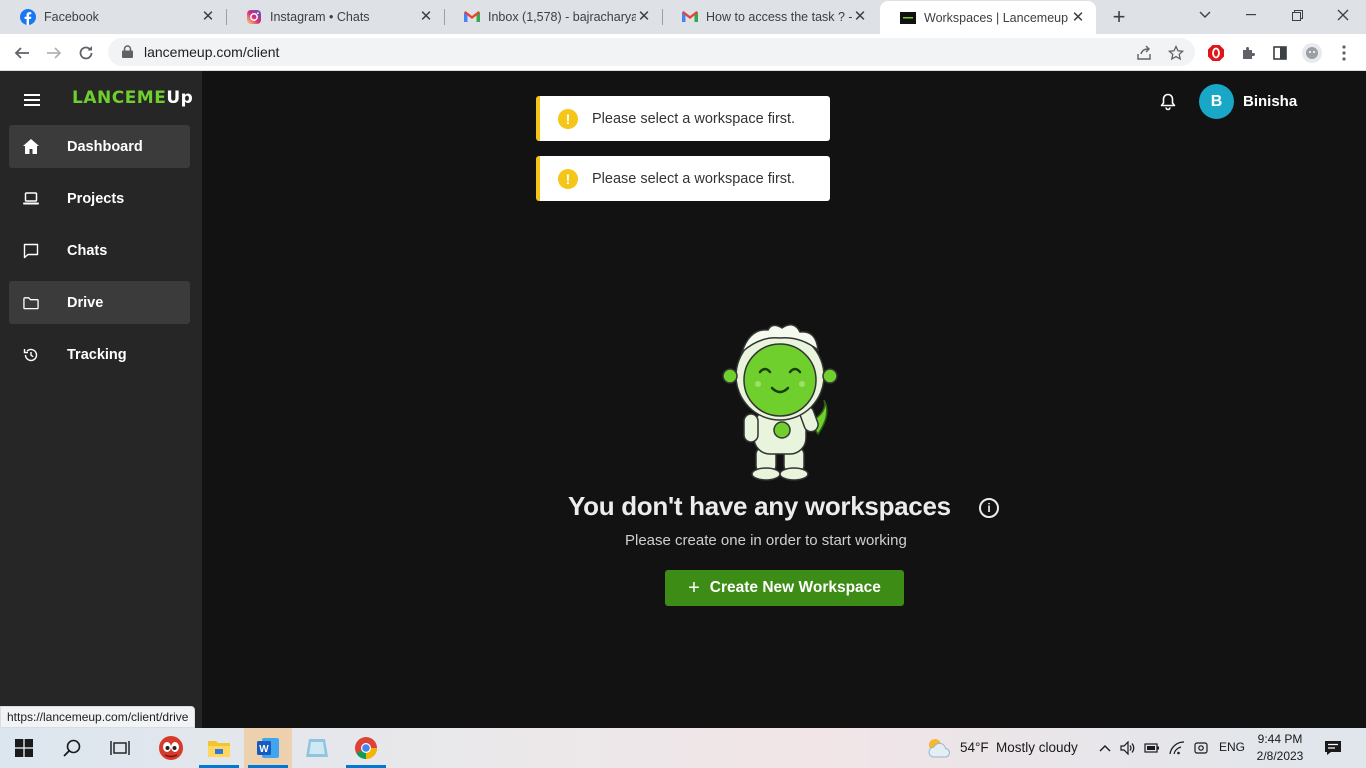 Image resolution: width=1366 pixels, height=768 pixels. Describe the element at coordinates (779, 17) in the screenshot. I see `tab-title: How to access the task ? - bi` at that location.